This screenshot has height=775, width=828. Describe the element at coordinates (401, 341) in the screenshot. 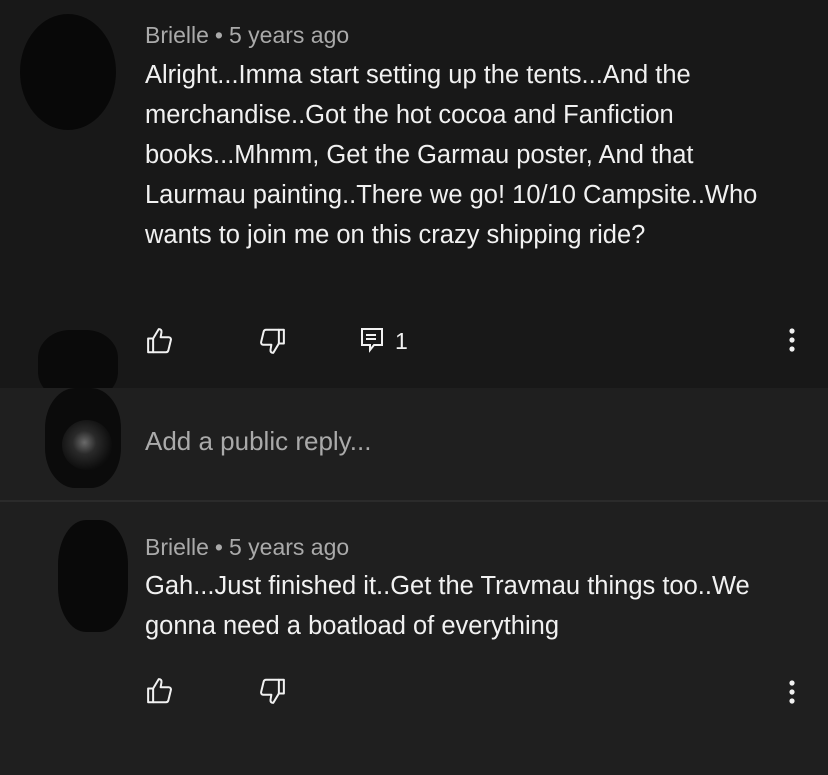

I see `reply-count: 1` at that location.